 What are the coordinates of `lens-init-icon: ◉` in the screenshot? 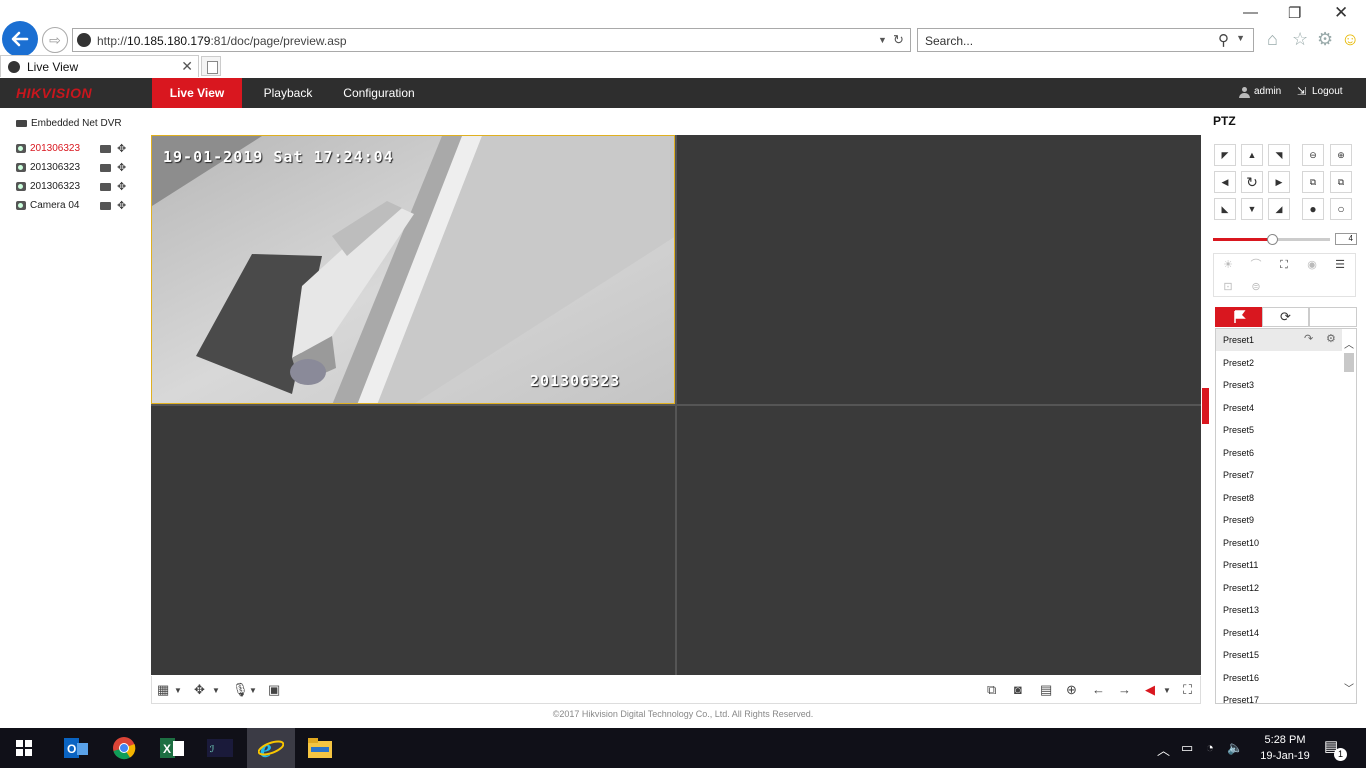 It's located at (1312, 265).